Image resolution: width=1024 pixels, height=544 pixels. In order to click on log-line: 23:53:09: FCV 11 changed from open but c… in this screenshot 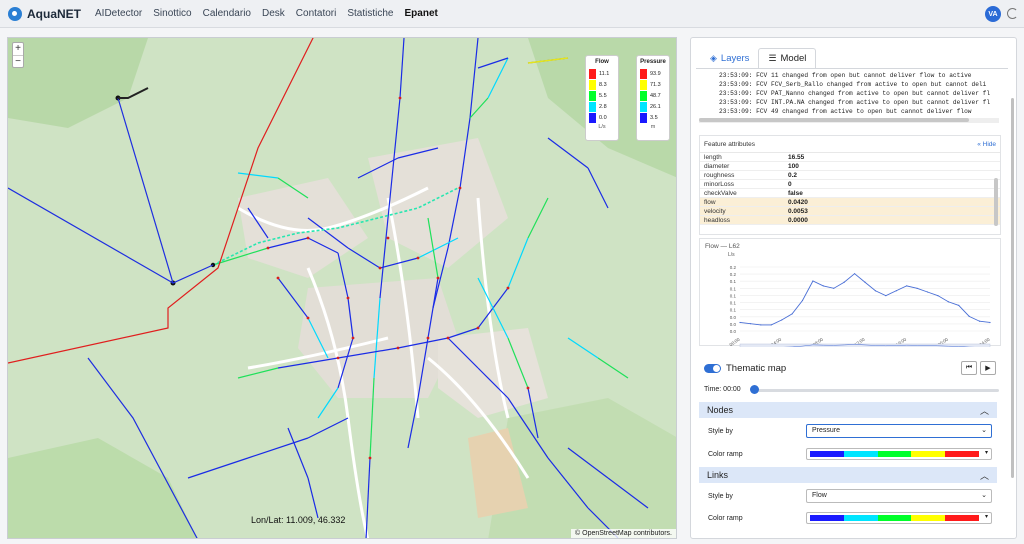, I will do `click(845, 75)`.